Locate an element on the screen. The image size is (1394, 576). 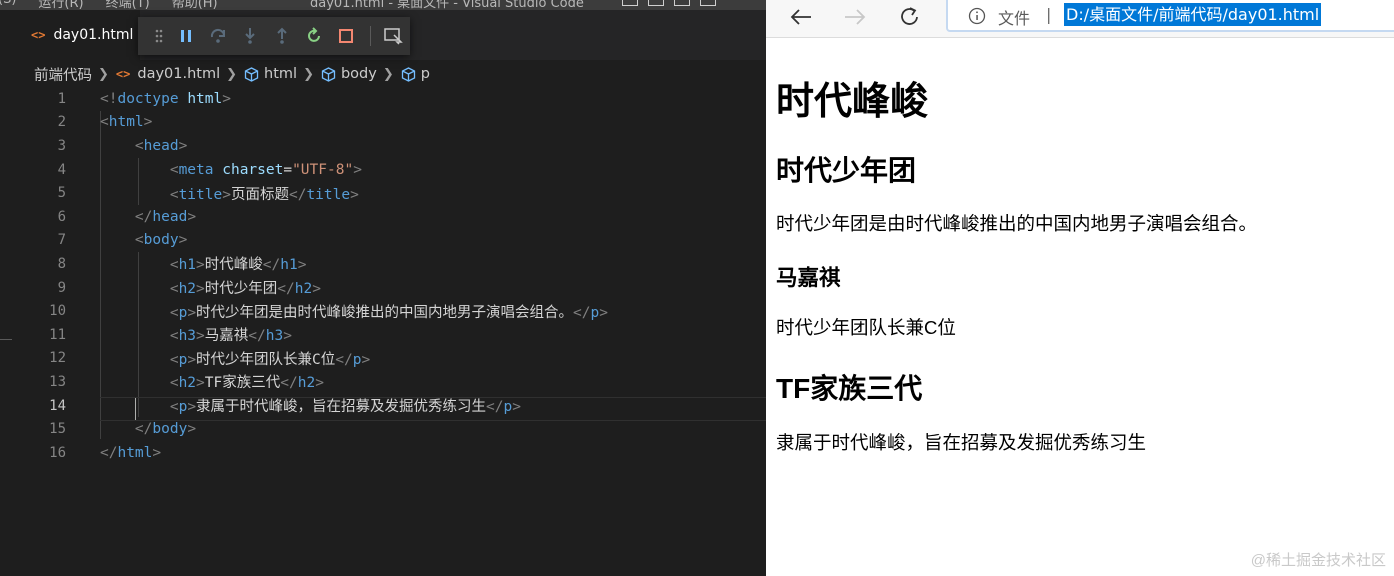
code-line: 1 <!doctype html> is located at coordinates (383, 99).